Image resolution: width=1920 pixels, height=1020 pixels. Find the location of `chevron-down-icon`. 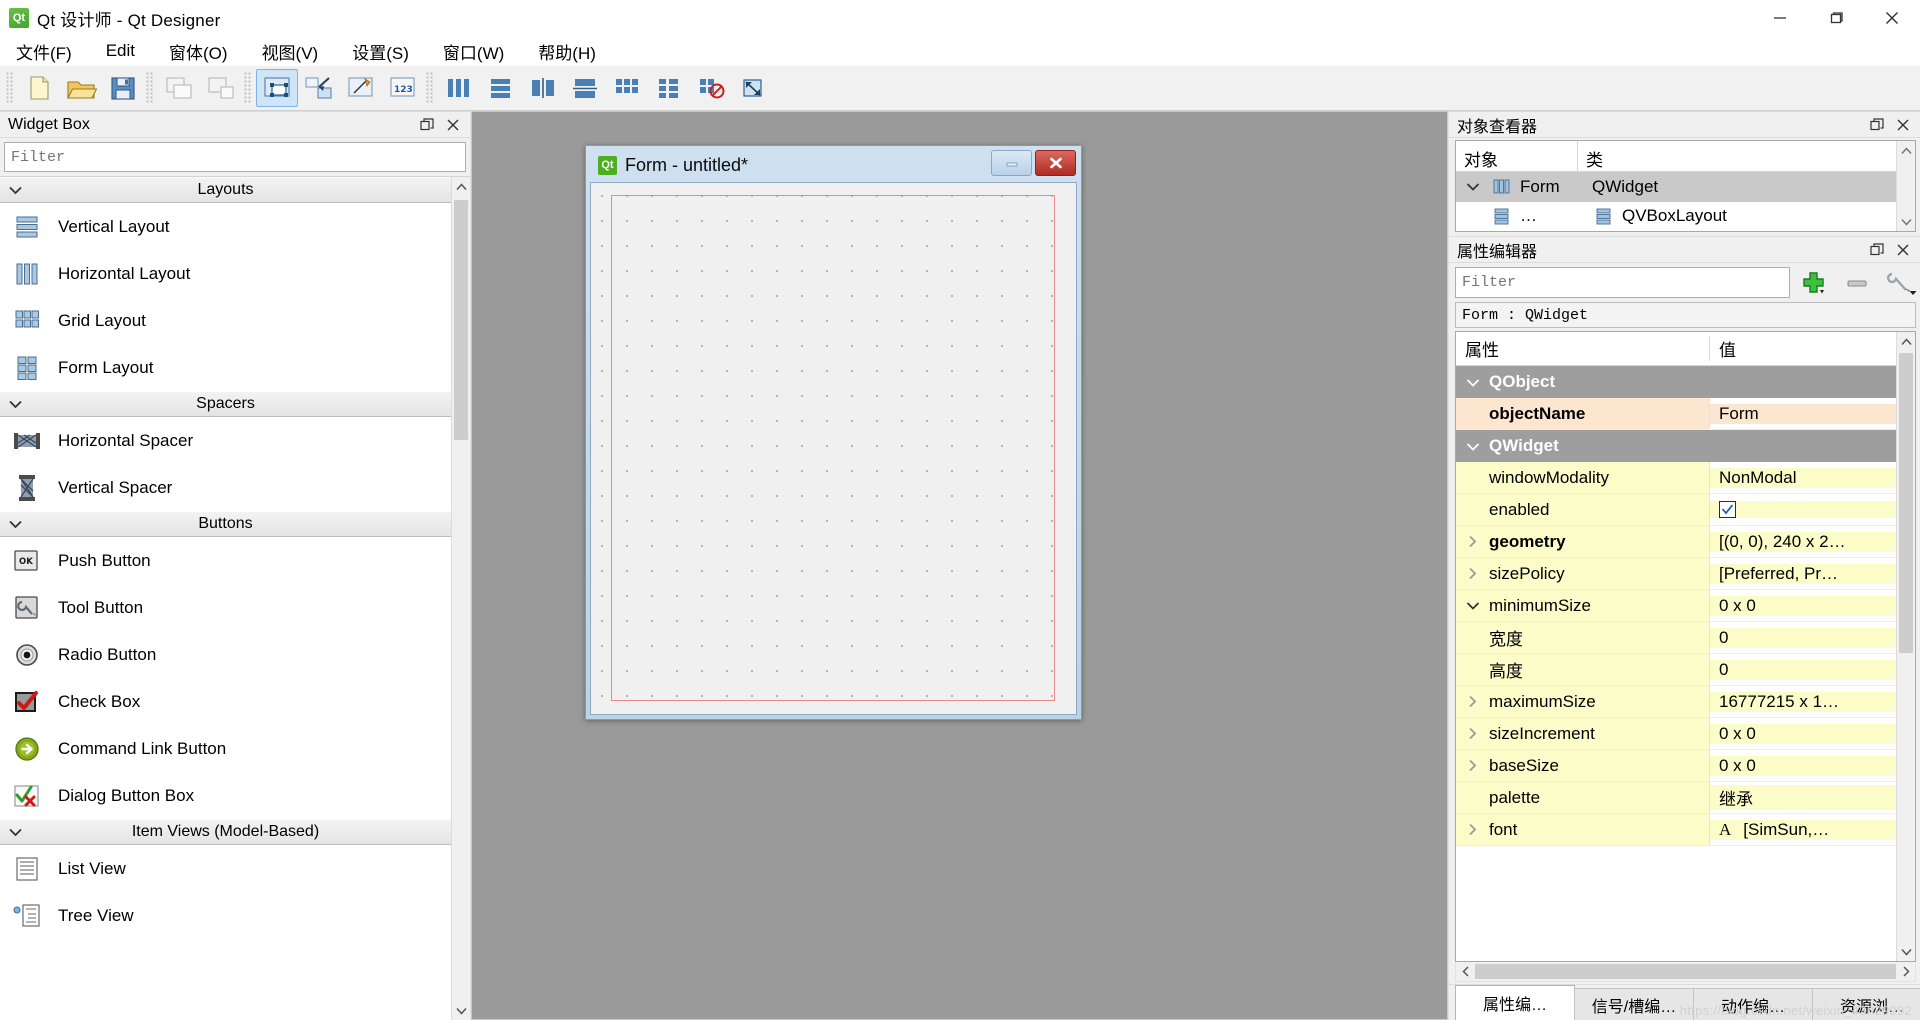

chevron-down-icon is located at coordinates (1473, 187).